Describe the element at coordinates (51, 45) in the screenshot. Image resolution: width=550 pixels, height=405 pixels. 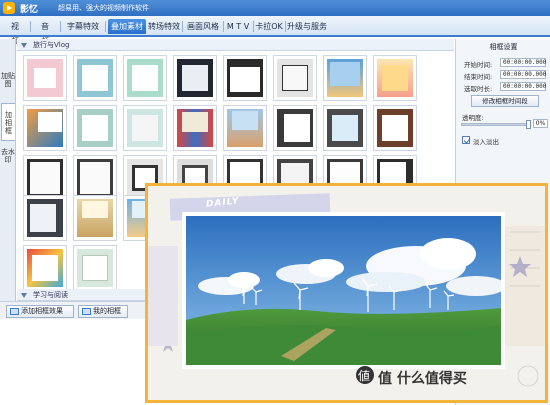
I see `section-title: 旅行与Vlog` at that location.